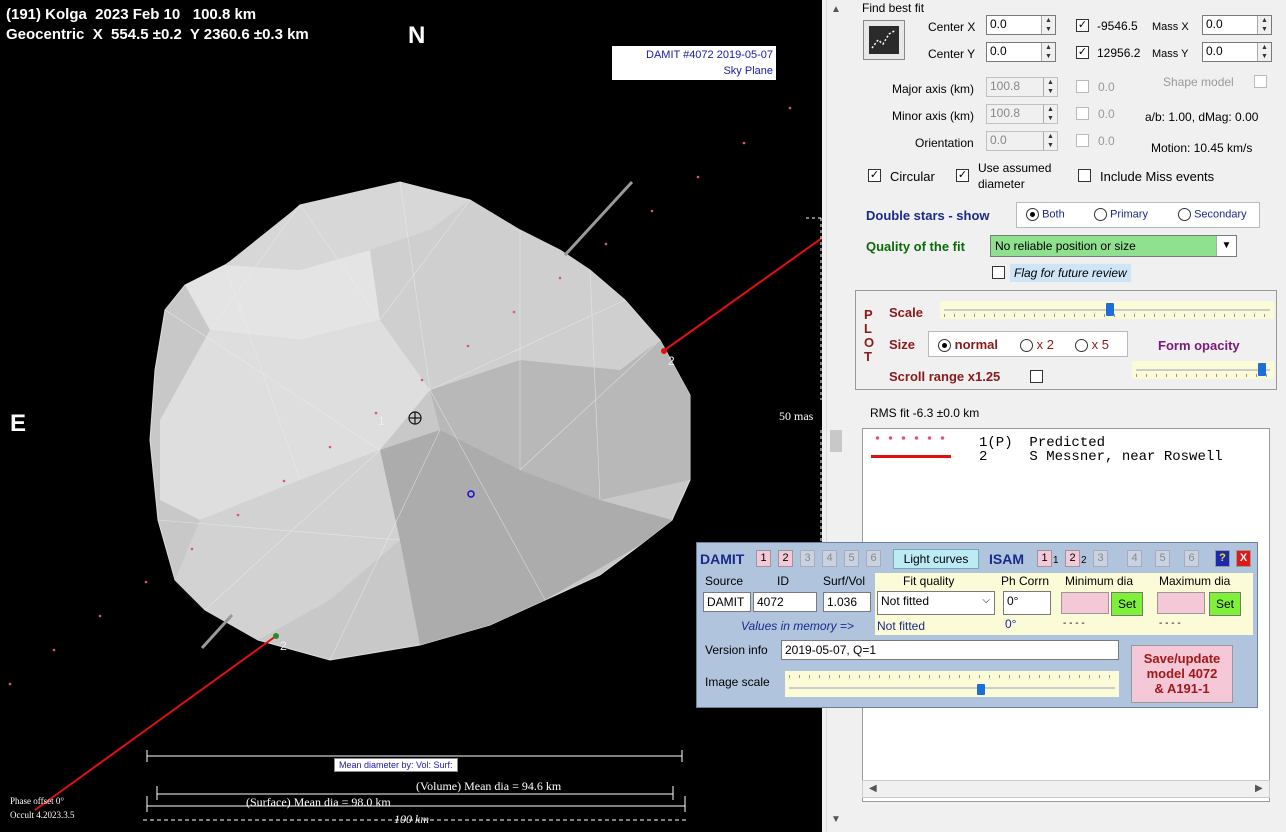  What do you see at coordinates (1072, 558) in the screenshot?
I see `isam-model-2: 2` at bounding box center [1072, 558].